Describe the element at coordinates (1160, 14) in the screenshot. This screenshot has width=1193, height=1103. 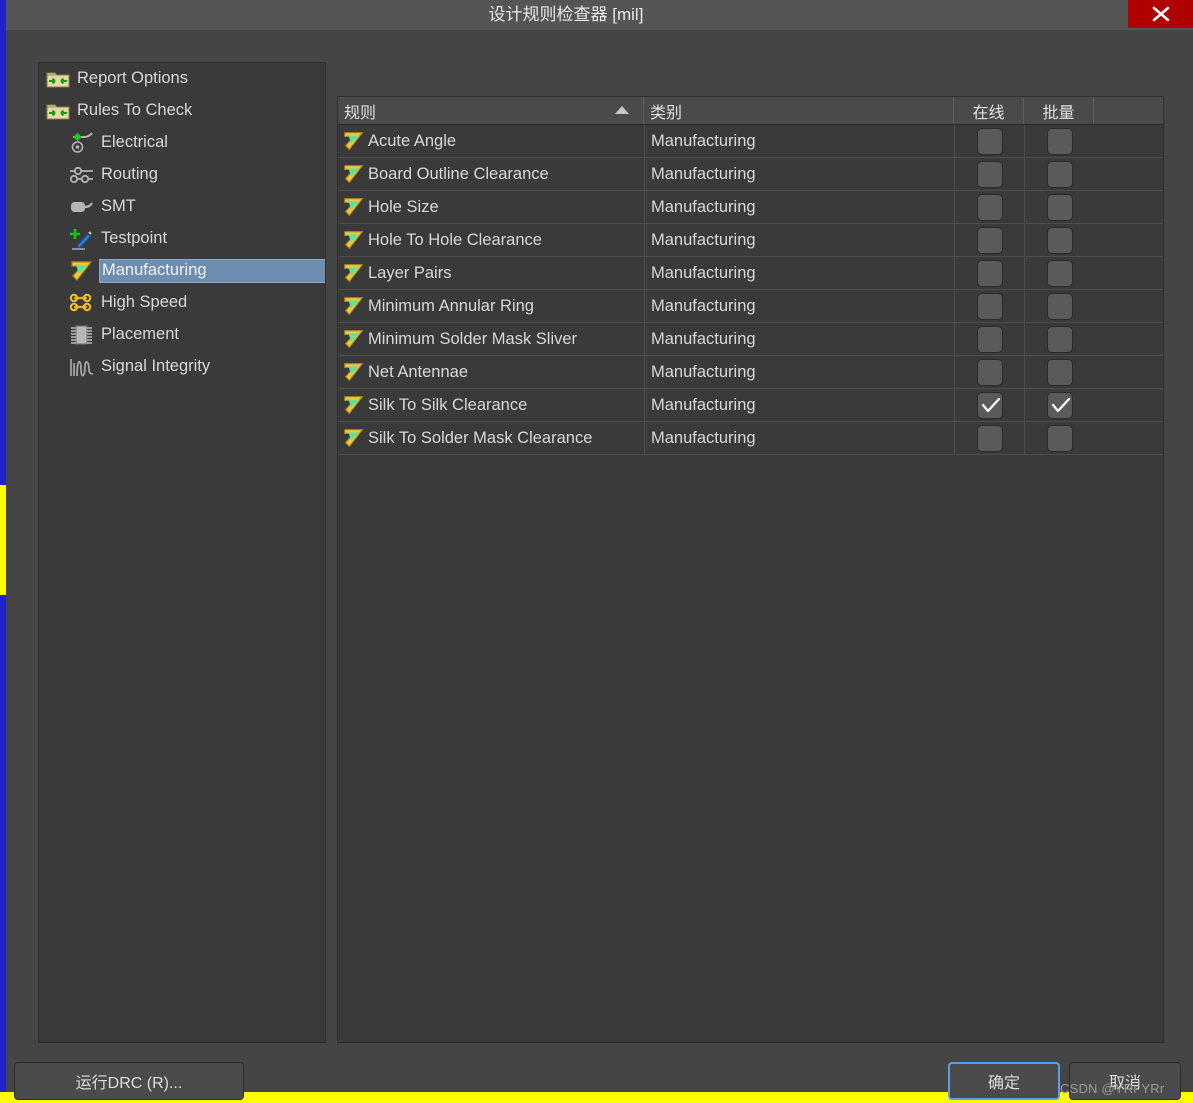
I see `close-button` at that location.